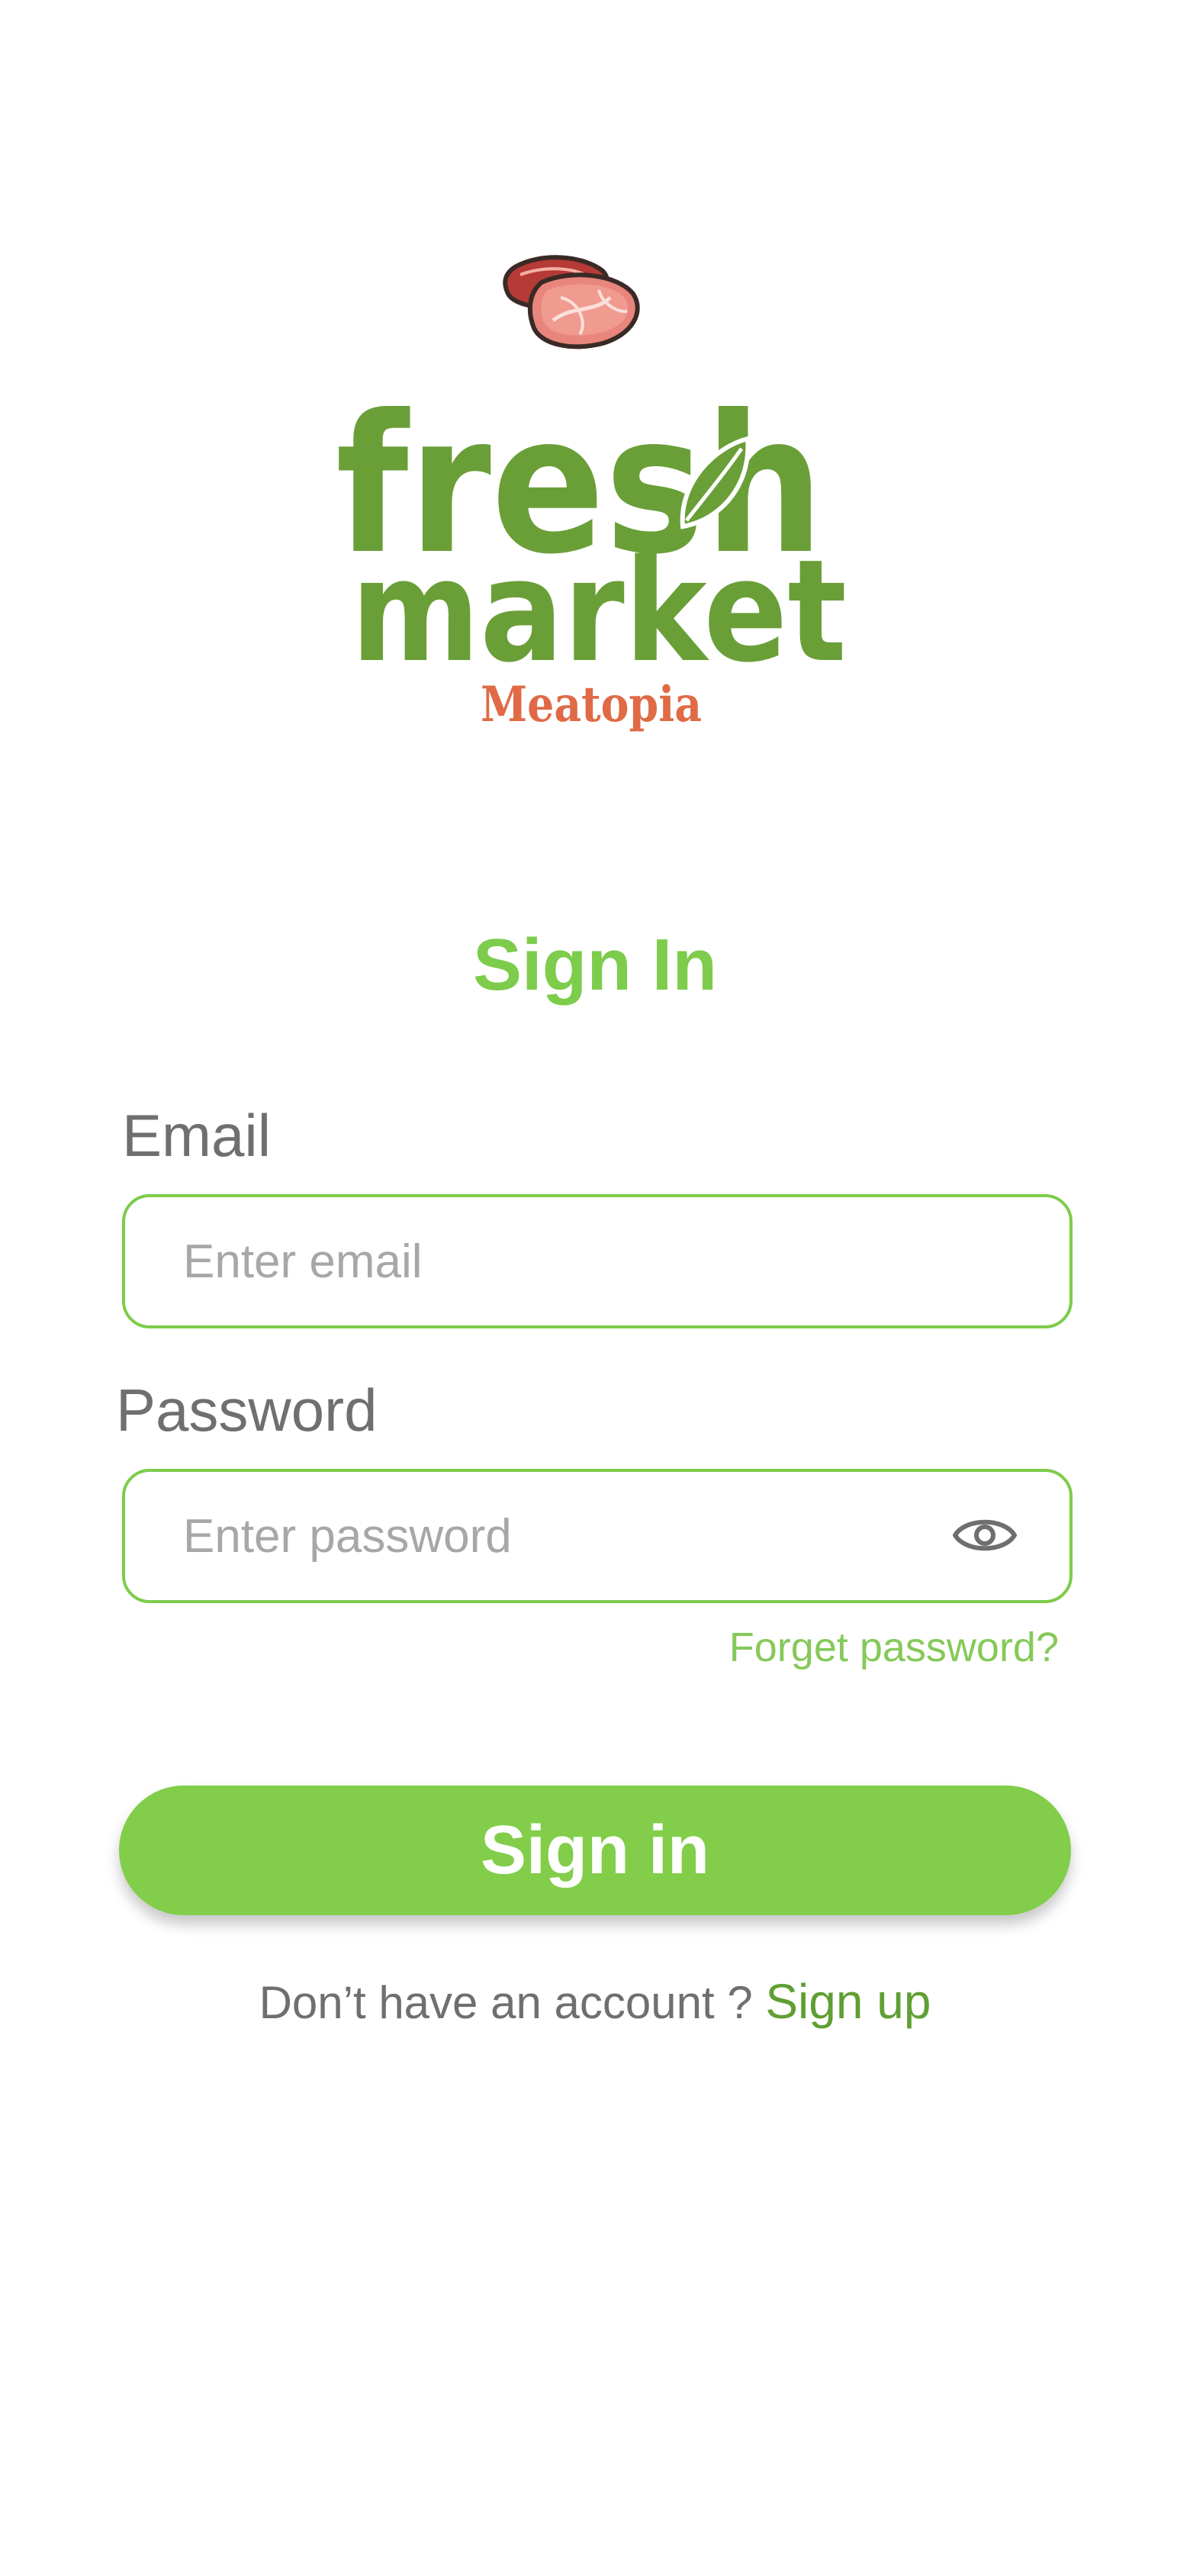  I want to click on logo-market-text: market, so click(599, 611).